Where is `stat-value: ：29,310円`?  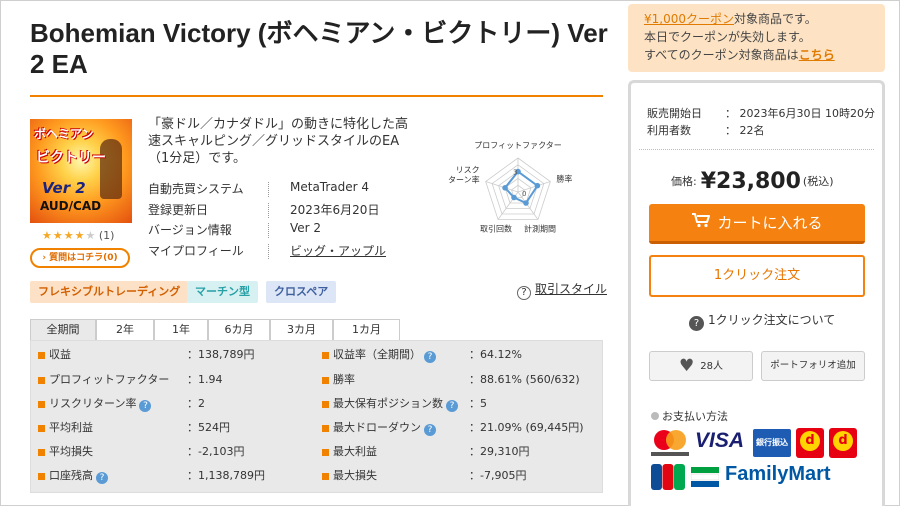
stat-value: ：29,310円 is located at coordinates (499, 451).